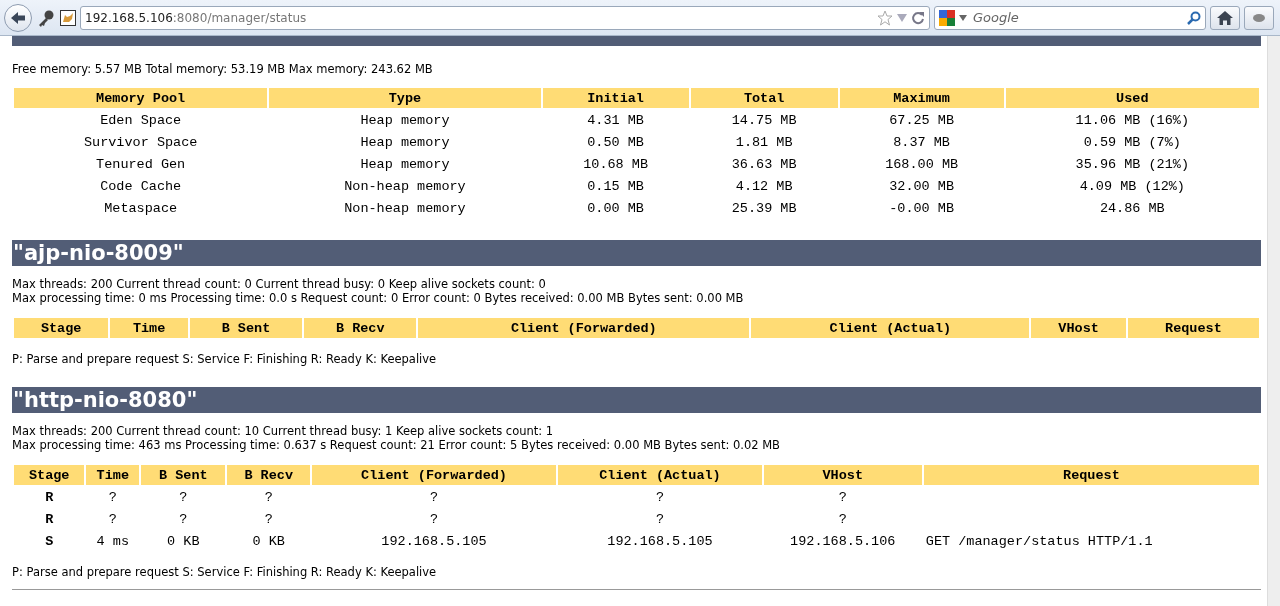  Describe the element at coordinates (1132, 120) in the screenshot. I see `table-cell-text: 11.06 MB (16%)` at that location.